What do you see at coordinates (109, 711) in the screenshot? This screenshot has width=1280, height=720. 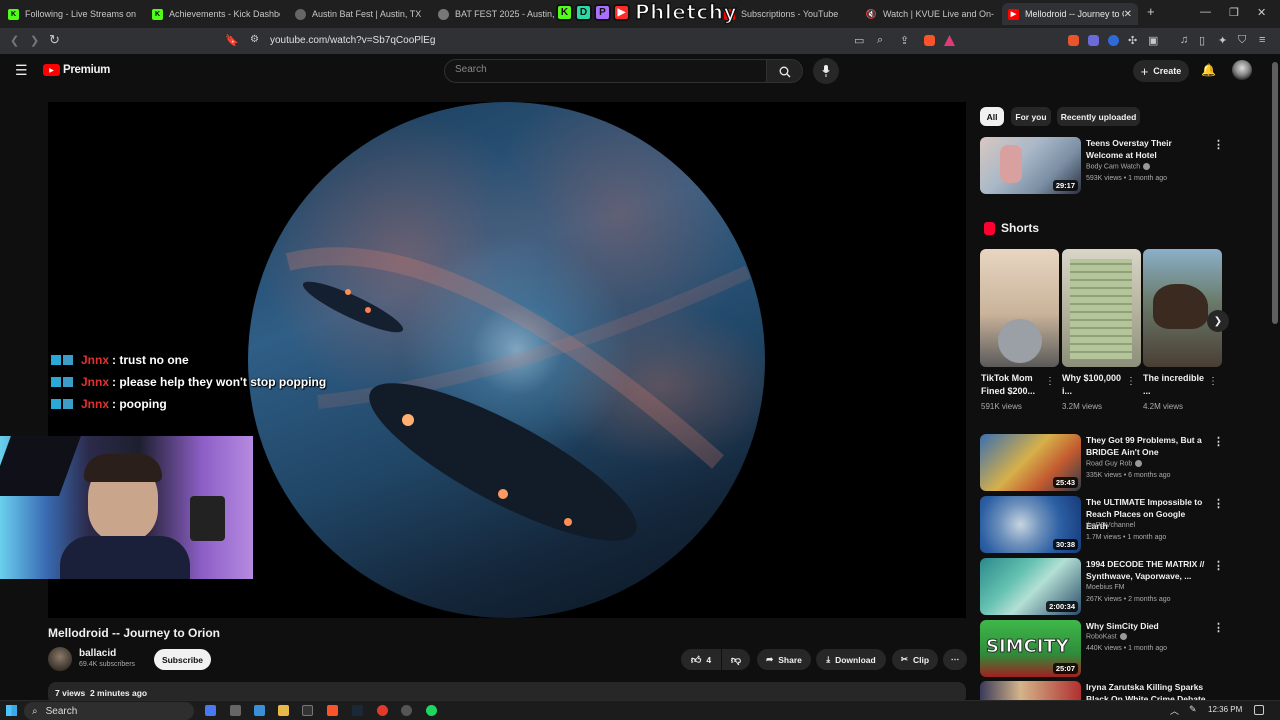 I see `taskbar-search: ⌕ Search` at bounding box center [109, 711].